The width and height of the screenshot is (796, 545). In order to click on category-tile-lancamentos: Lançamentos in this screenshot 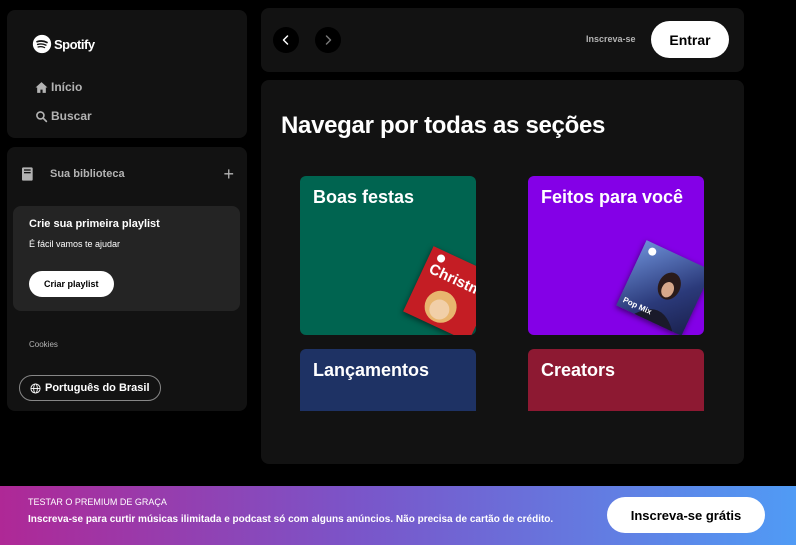, I will do `click(388, 380)`.